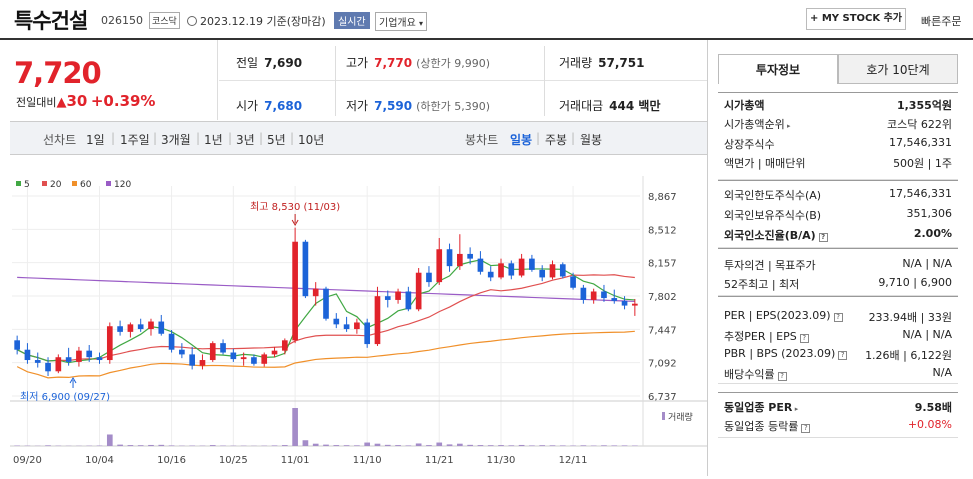 Image resolution: width=973 pixels, height=479 pixels. I want to click on market-badge: 코스닥, so click(164, 20).